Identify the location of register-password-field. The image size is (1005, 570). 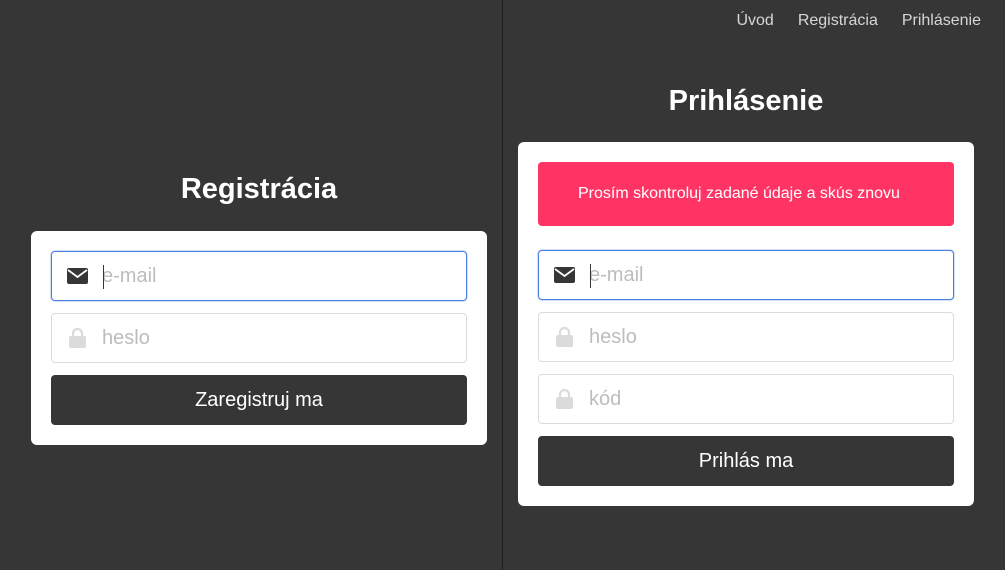
(259, 338).